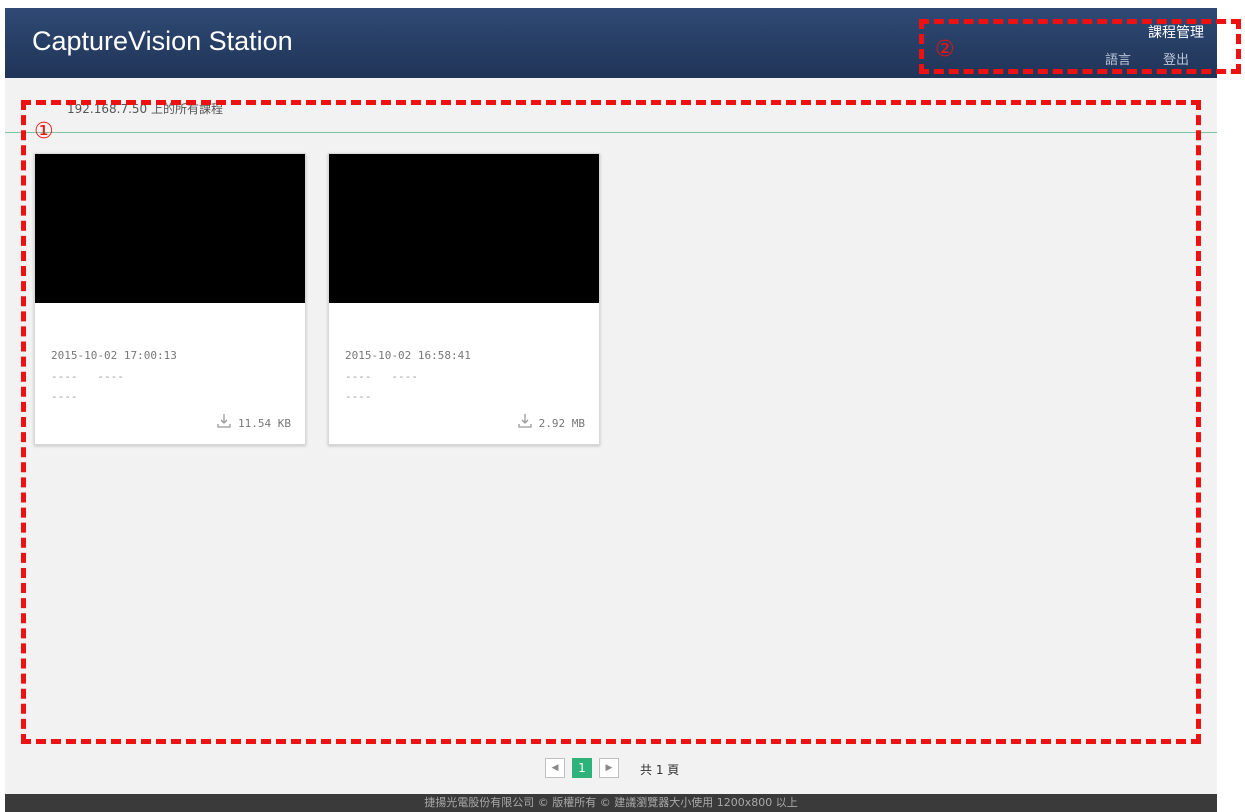  What do you see at coordinates (945, 49) in the screenshot?
I see `annotation-marker-2: ②` at bounding box center [945, 49].